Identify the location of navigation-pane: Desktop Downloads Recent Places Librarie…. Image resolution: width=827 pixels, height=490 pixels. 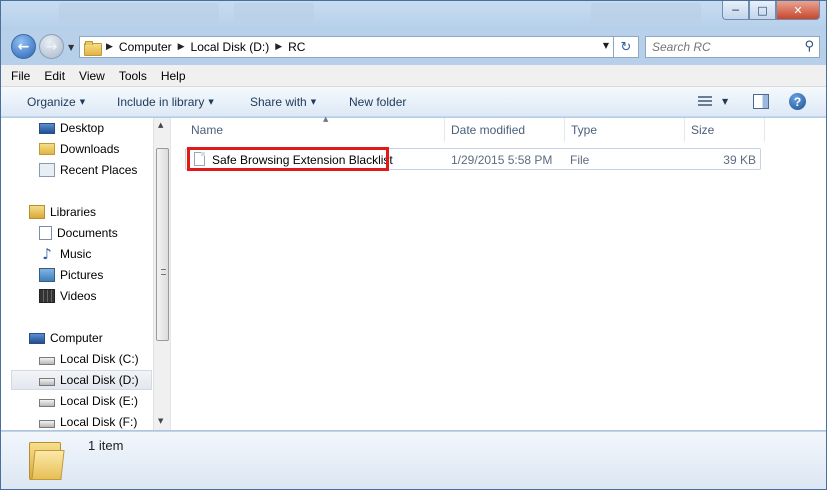
(85, 274).